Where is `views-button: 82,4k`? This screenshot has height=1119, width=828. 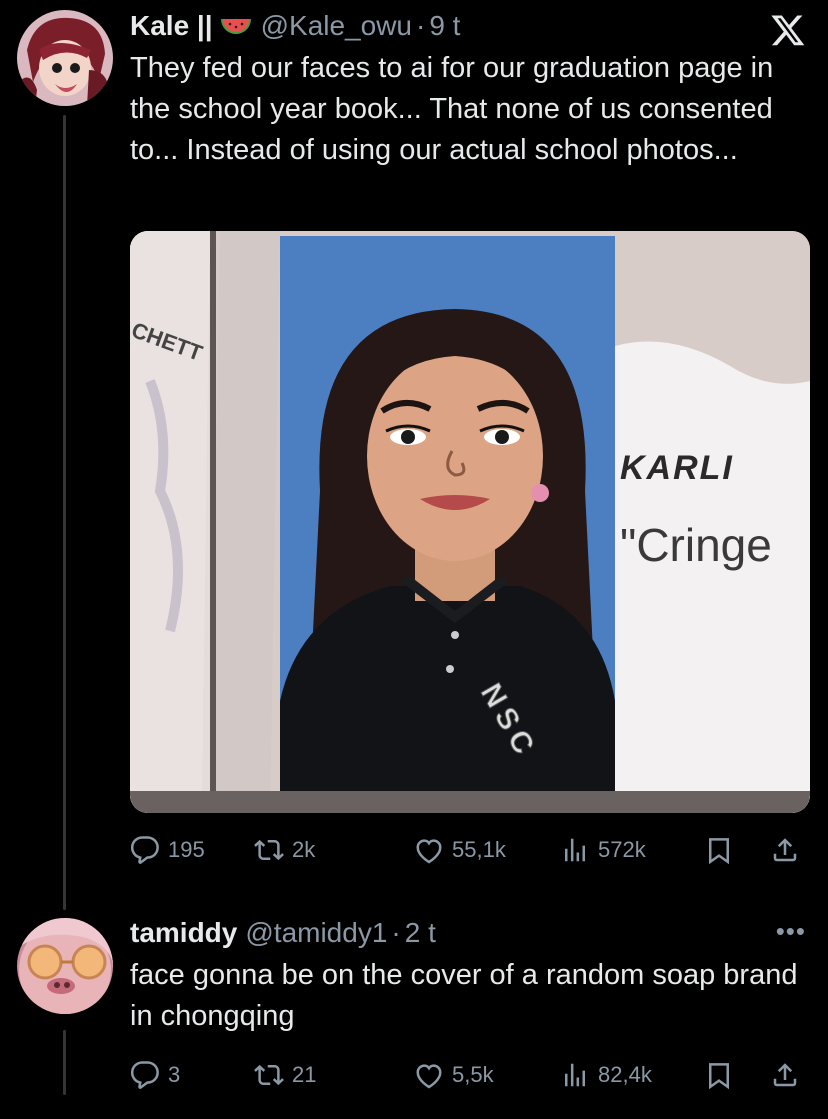
views-button: 82,4k is located at coordinates (606, 1075).